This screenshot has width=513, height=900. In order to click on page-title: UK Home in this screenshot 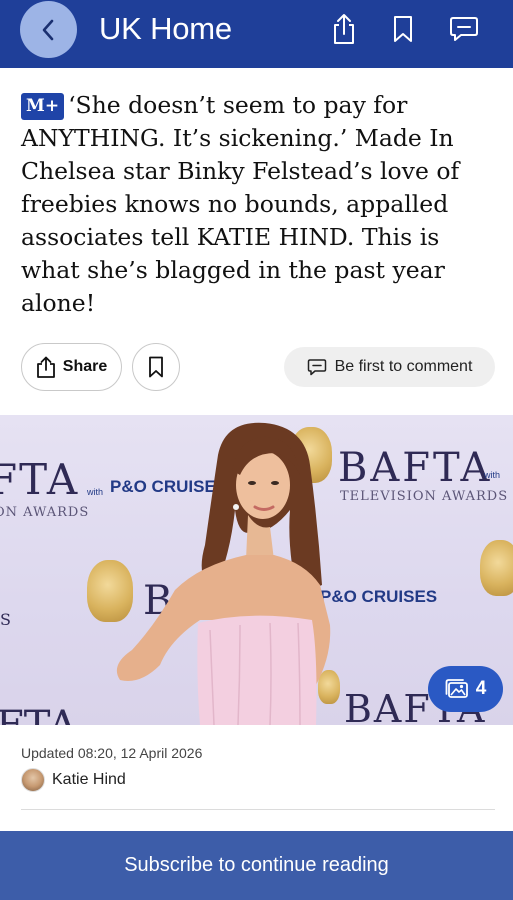, I will do `click(165, 28)`.